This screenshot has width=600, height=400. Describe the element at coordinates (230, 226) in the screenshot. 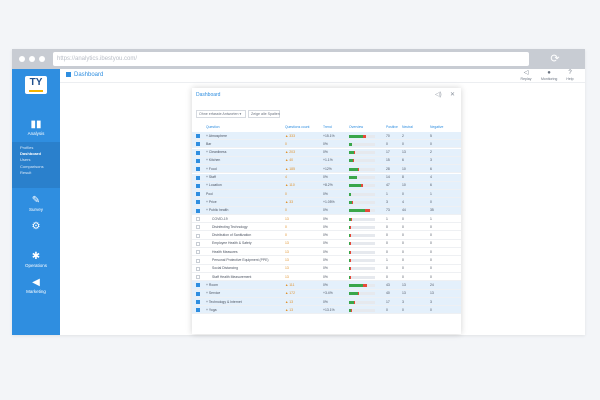

I see `row-label: Disinfecting Technology` at that location.